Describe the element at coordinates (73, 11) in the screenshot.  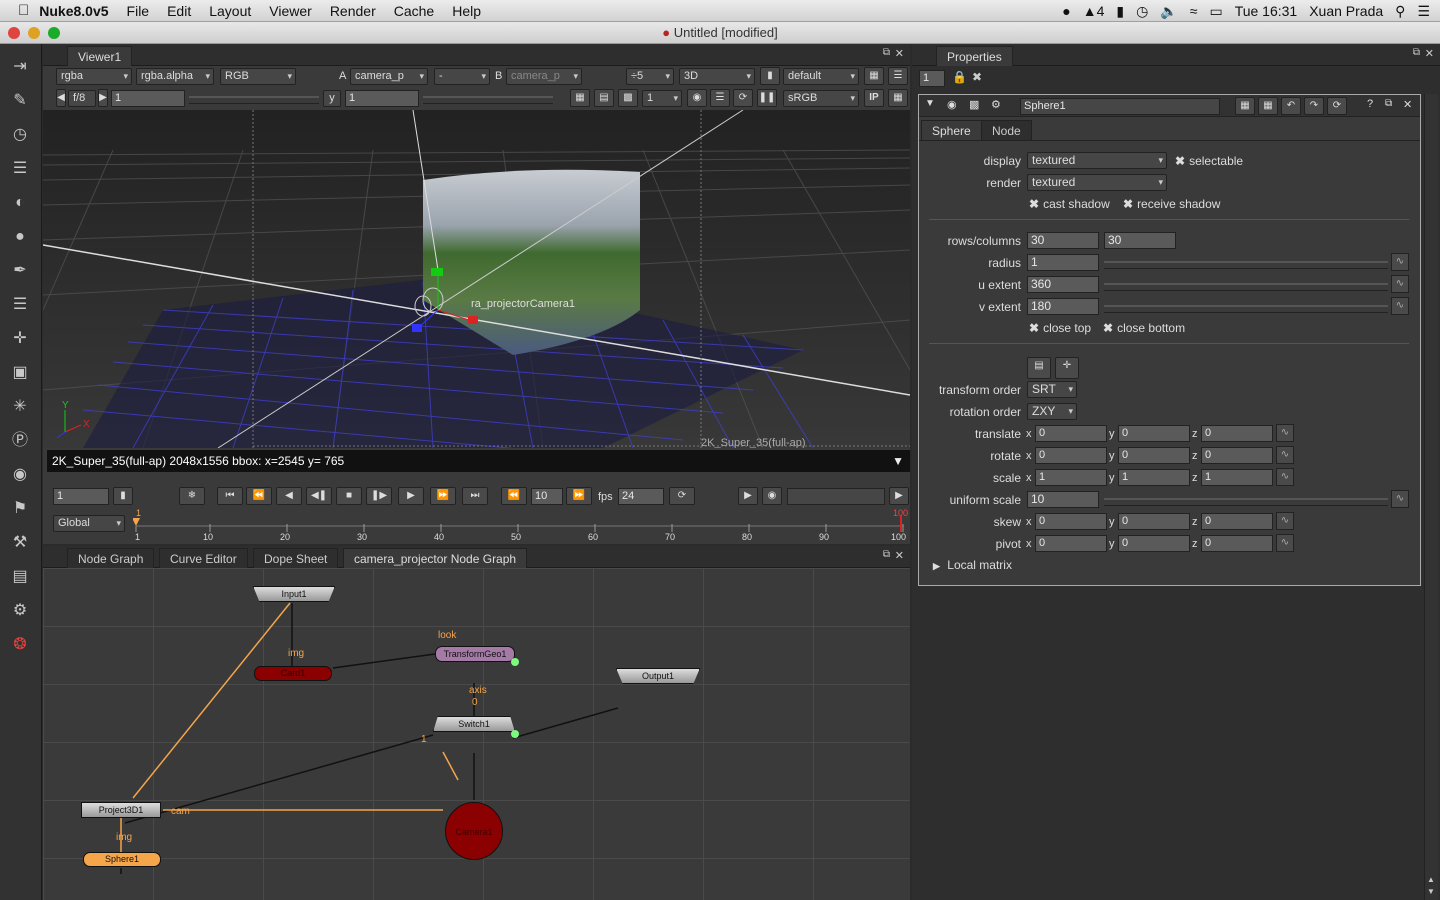
I see `app-menu: Nuke8.0v5` at that location.